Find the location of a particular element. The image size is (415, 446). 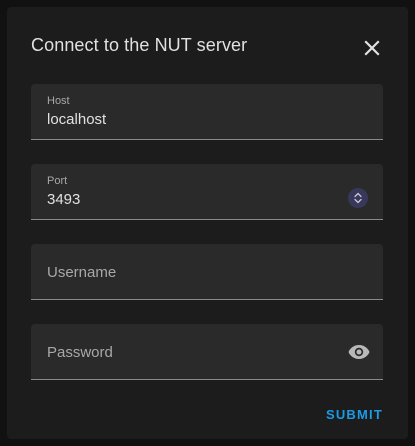

dialog-title: Connect to the NUT server is located at coordinates (139, 45).